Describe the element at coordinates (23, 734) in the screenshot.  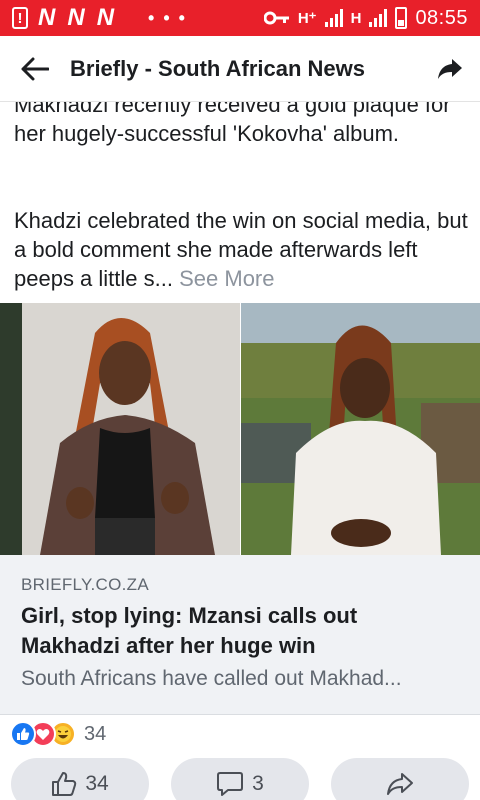
I see `like-icon` at that location.